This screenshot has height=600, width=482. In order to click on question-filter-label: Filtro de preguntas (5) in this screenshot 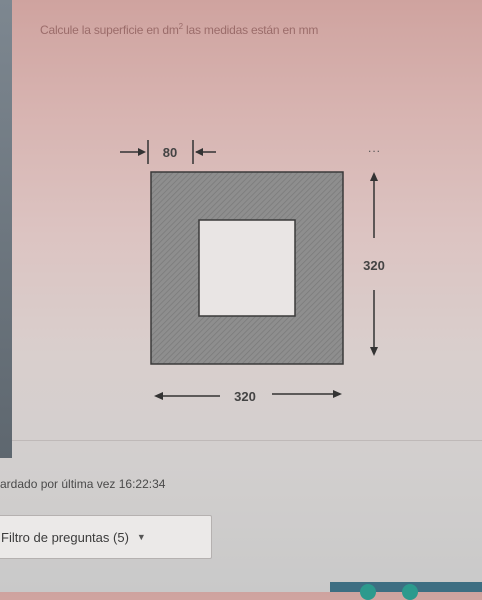, I will do `click(65, 537)`.